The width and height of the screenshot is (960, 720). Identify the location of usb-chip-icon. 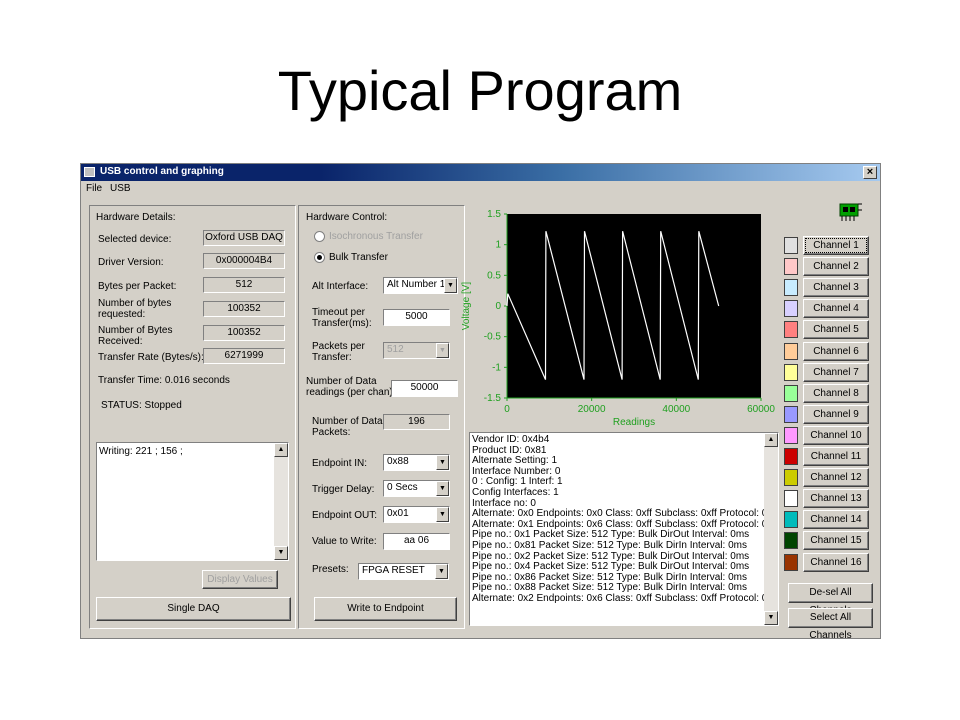
(850, 212).